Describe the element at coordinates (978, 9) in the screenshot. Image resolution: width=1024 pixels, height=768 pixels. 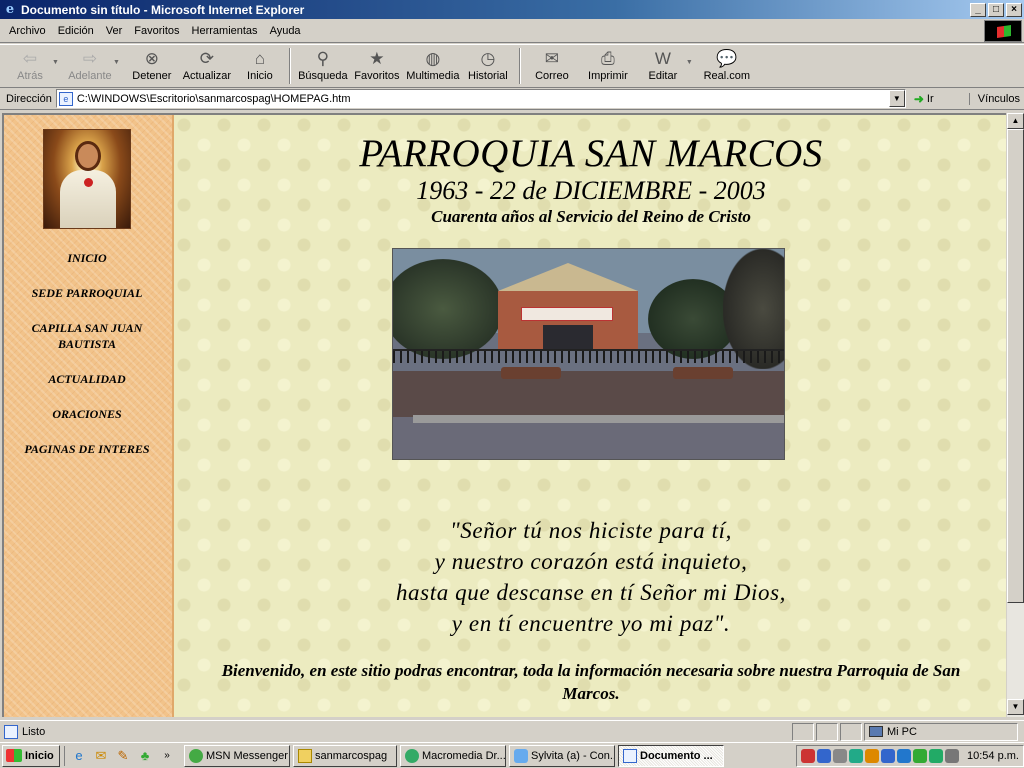
I see `minimize-button: _` at that location.